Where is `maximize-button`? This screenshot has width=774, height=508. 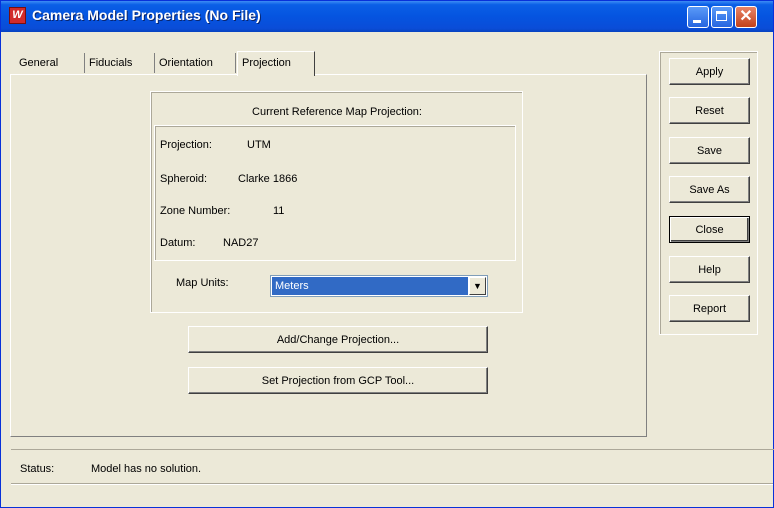 maximize-button is located at coordinates (722, 17).